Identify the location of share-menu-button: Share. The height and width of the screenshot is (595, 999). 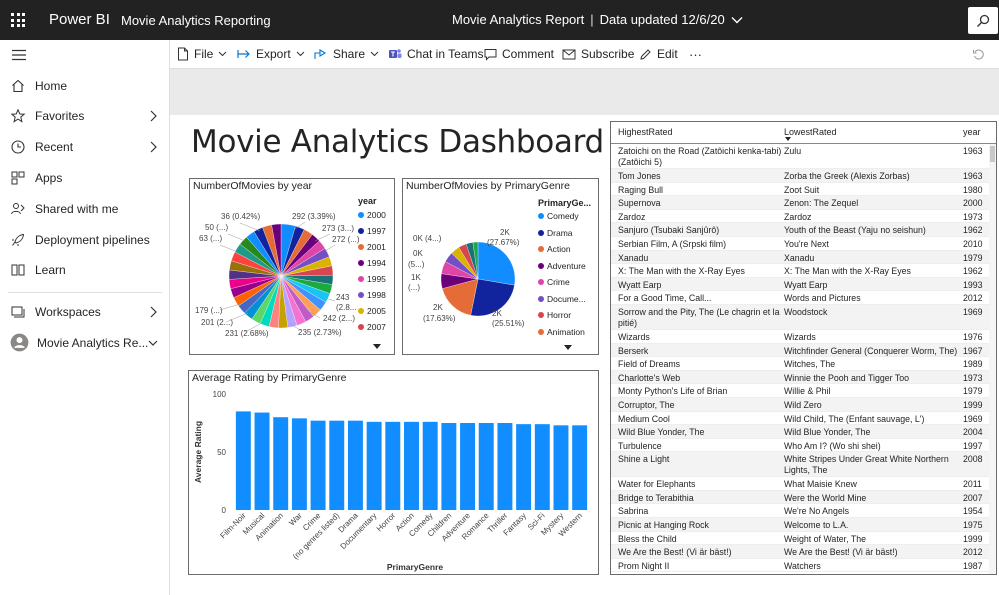
(349, 54).